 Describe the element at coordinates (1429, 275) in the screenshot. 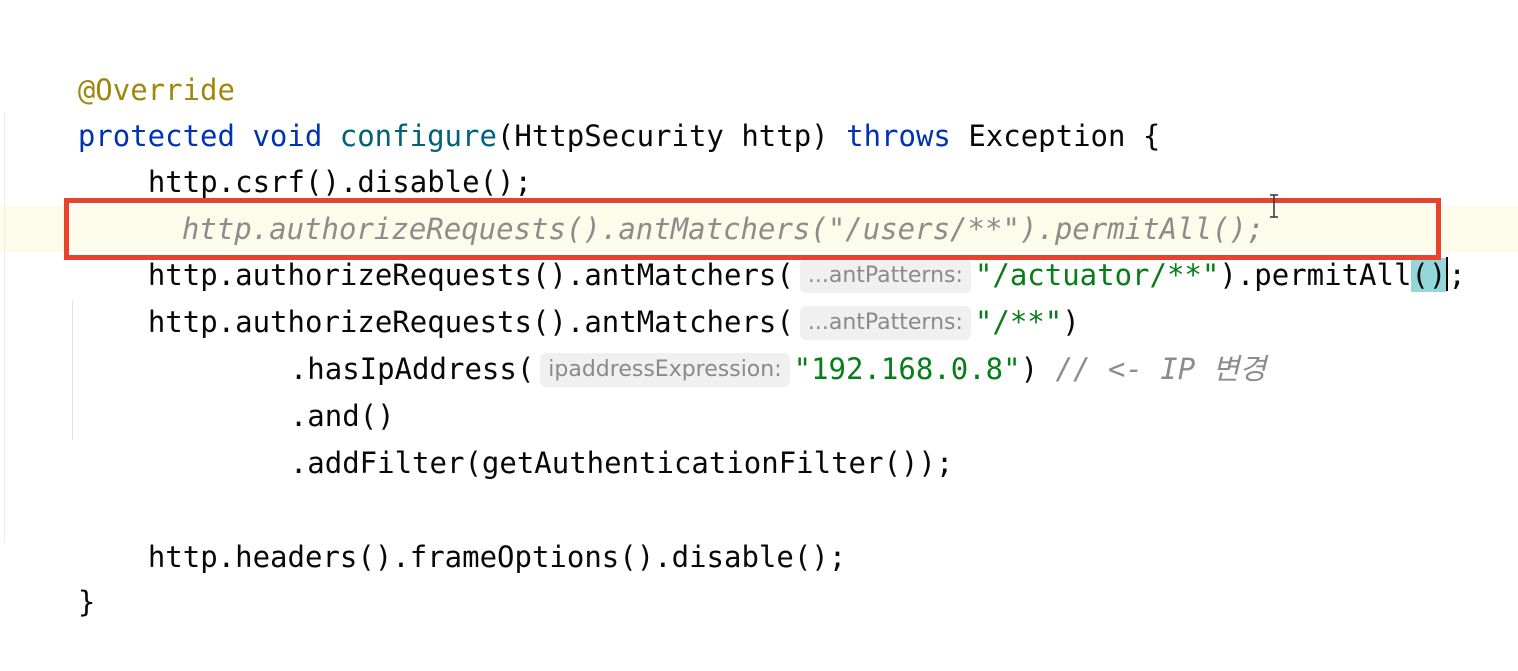

I see `matched-paren-highlight: ()` at that location.